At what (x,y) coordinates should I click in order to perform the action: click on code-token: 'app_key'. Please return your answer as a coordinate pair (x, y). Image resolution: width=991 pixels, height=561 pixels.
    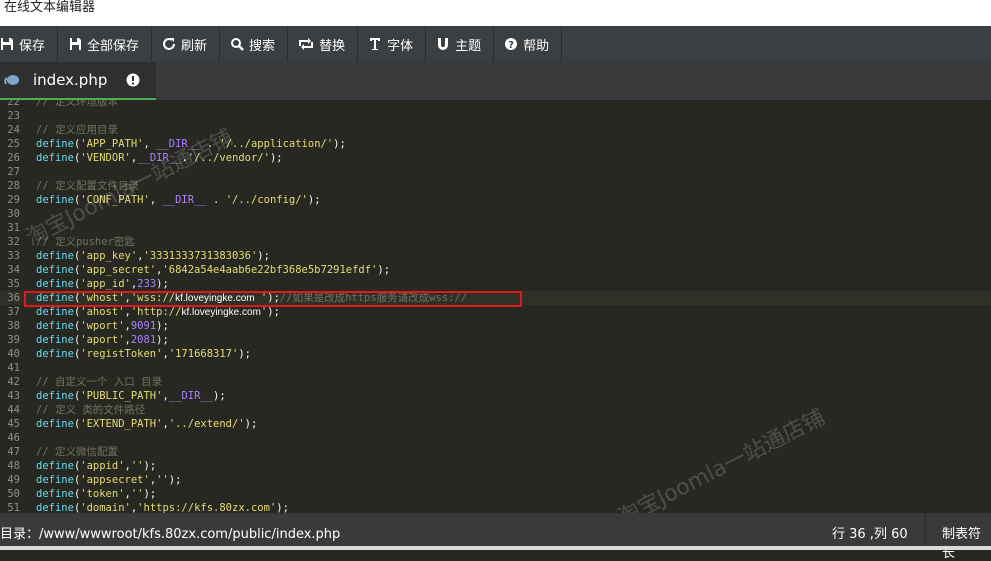
    Looking at the image, I should click on (109, 256).